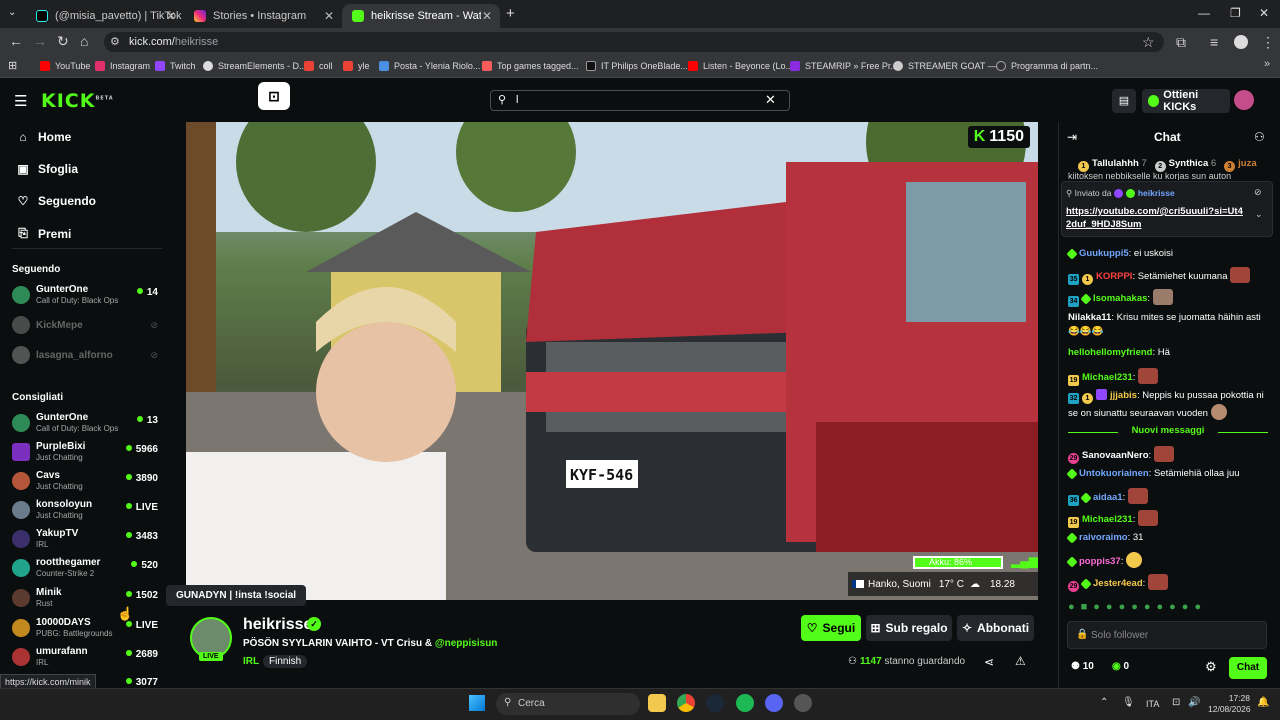 The height and width of the screenshot is (720, 1280). I want to click on chat-username: hellohellomyfriend, so click(1110, 352).